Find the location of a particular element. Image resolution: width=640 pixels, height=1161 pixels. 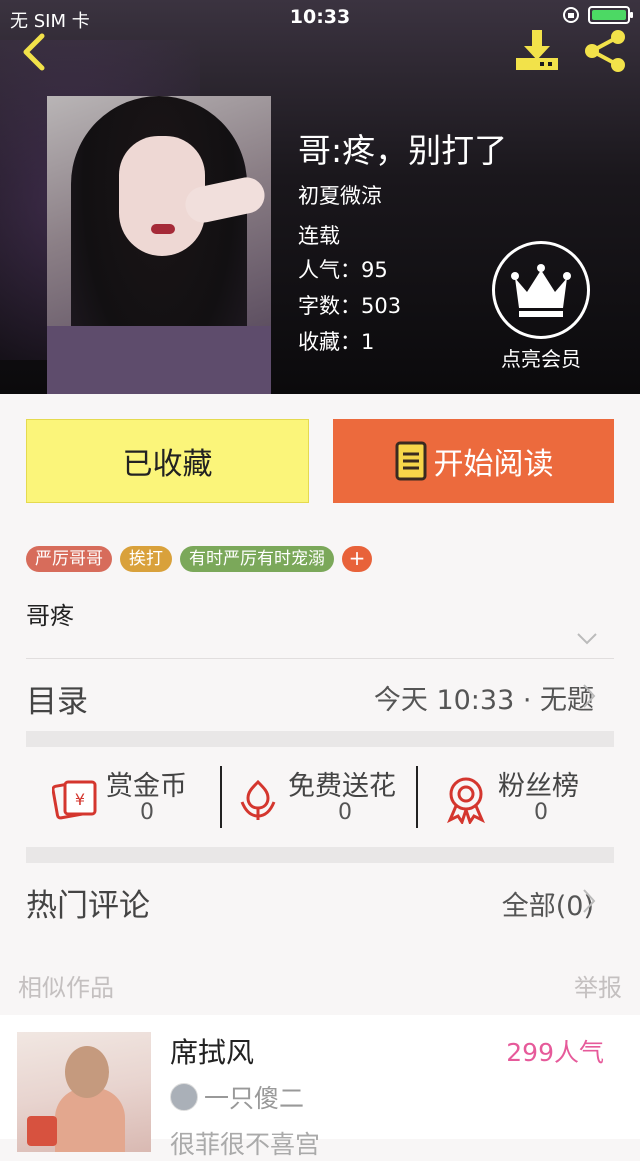

battery-icon is located at coordinates (610, 15).